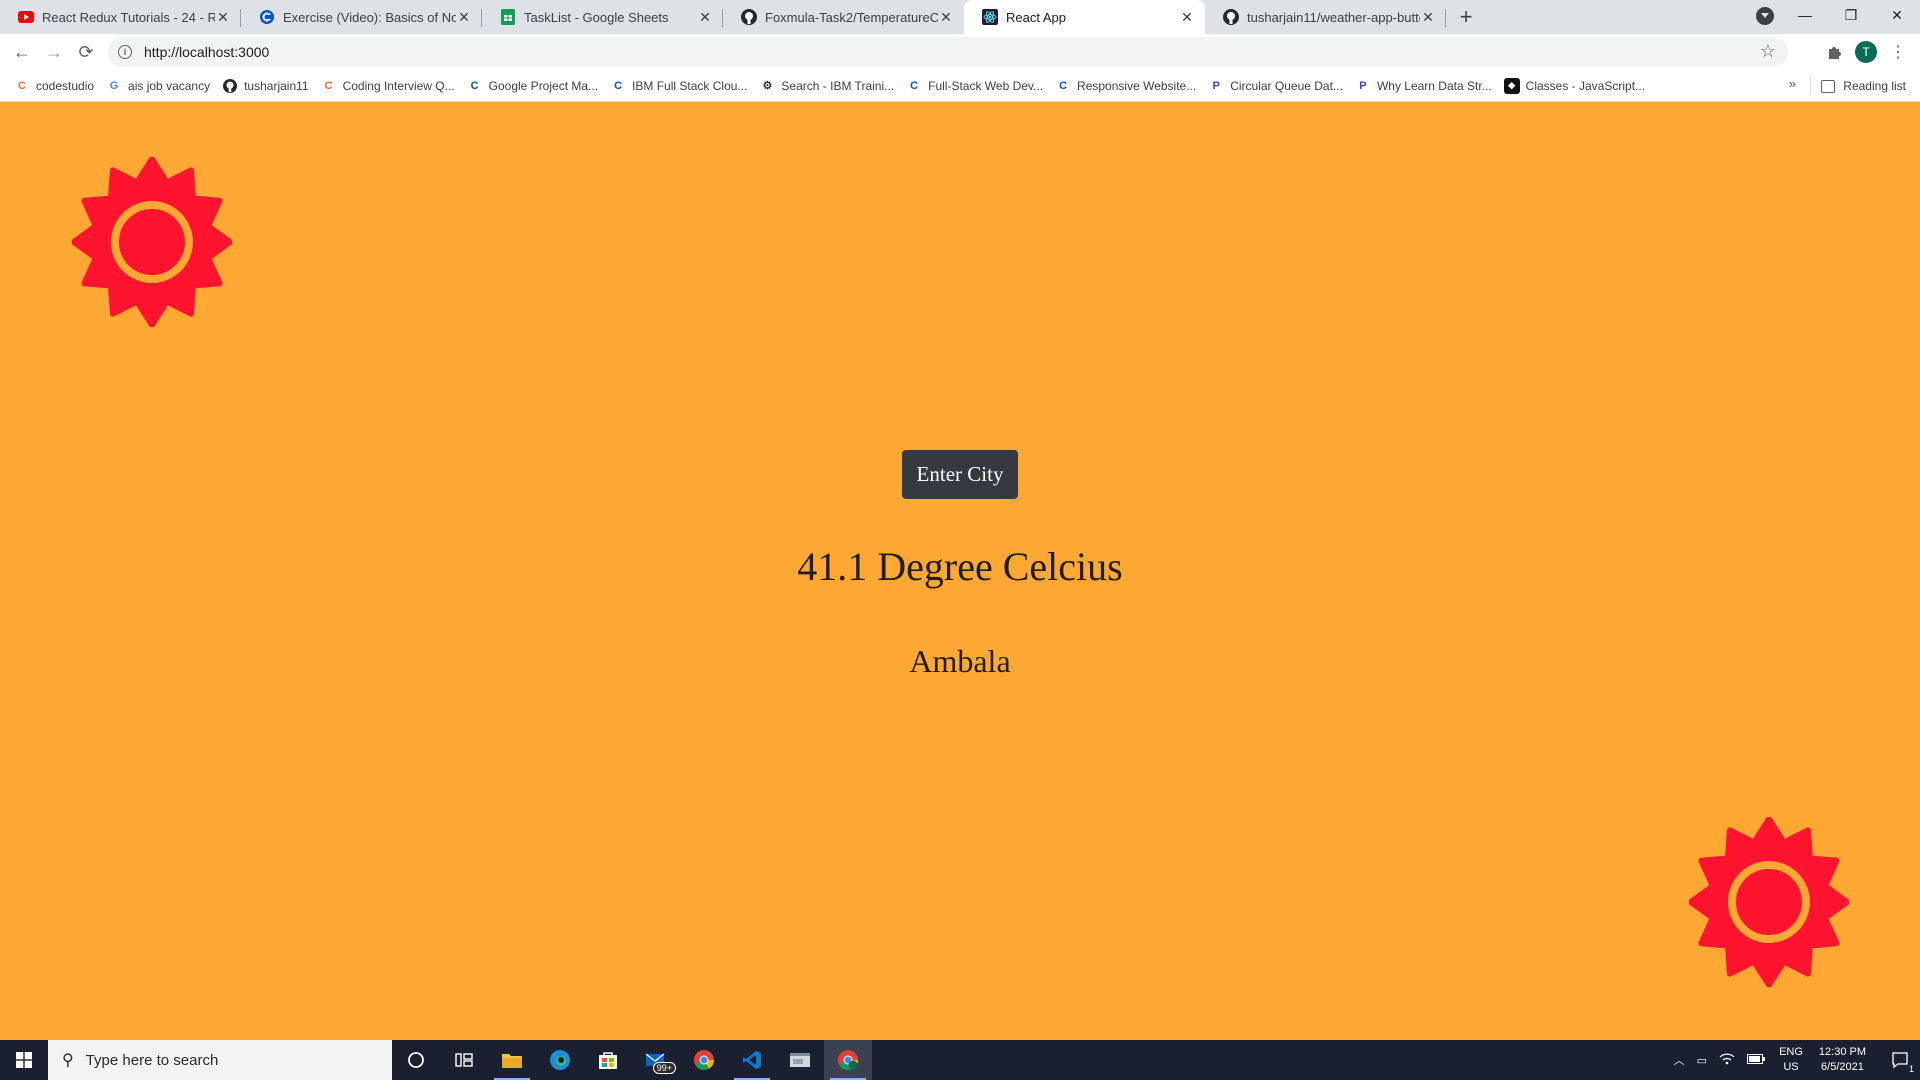 The image size is (1920, 1080). What do you see at coordinates (1842, 1060) in the screenshot?
I see `clock: 12:30 PM 6/5/2021` at bounding box center [1842, 1060].